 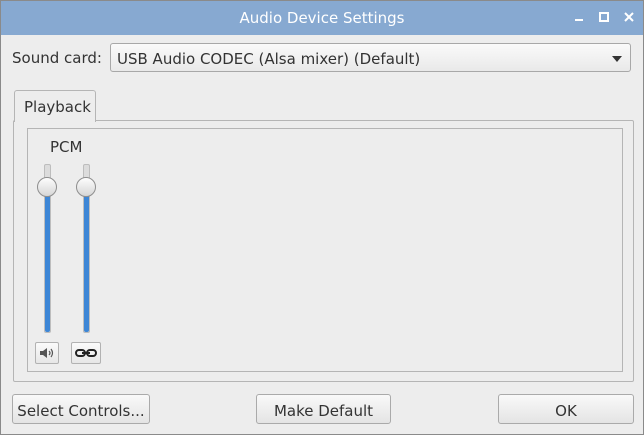 I want to click on tab-playback: Playback, so click(x=55, y=106).